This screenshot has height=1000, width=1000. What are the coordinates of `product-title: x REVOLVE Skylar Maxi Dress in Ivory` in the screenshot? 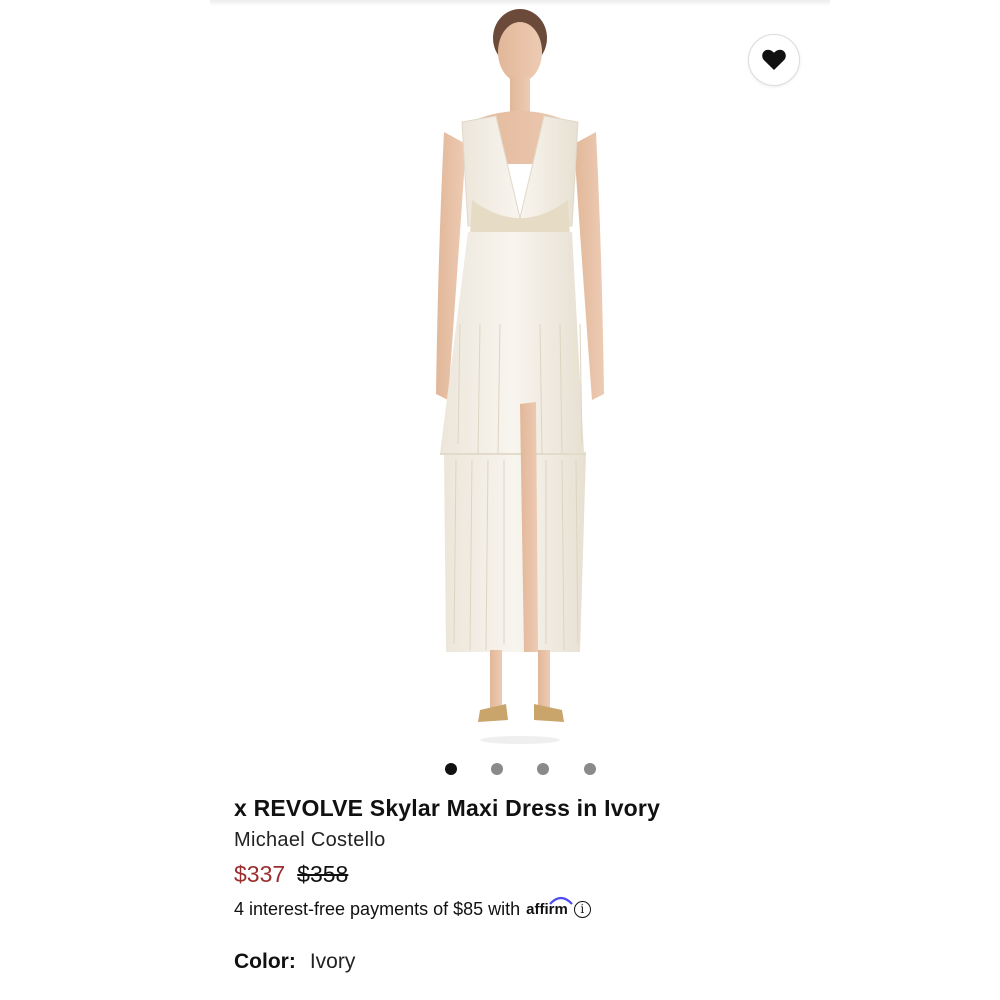 It's located at (447, 808).